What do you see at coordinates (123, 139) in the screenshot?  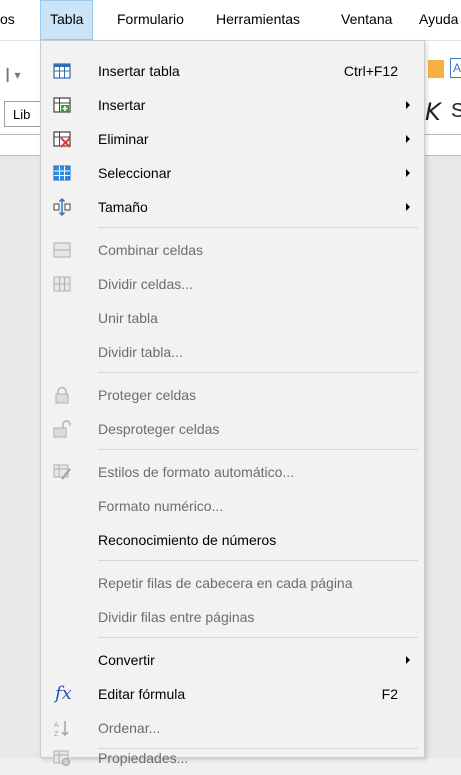 I see `menuitem-label: Eliminar` at bounding box center [123, 139].